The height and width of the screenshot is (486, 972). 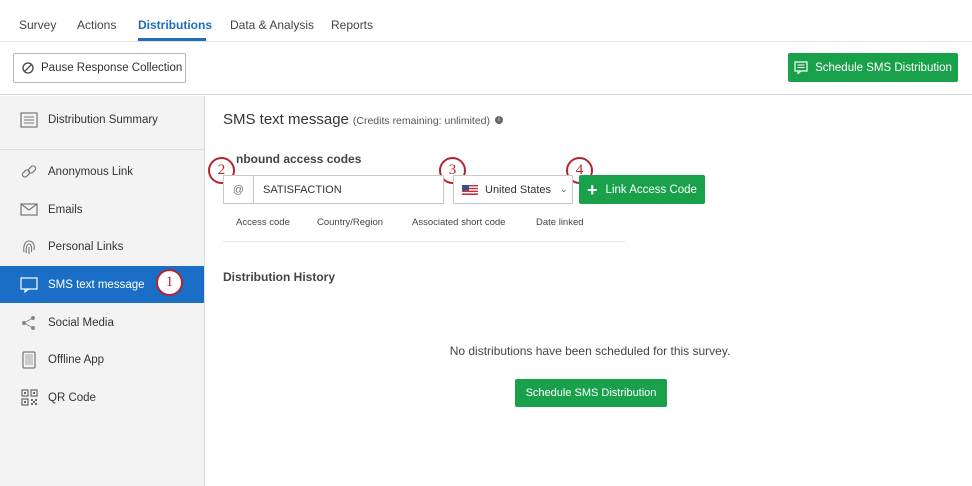 I want to click on column-header-associated-short-code: Associated short code, so click(x=459, y=222).